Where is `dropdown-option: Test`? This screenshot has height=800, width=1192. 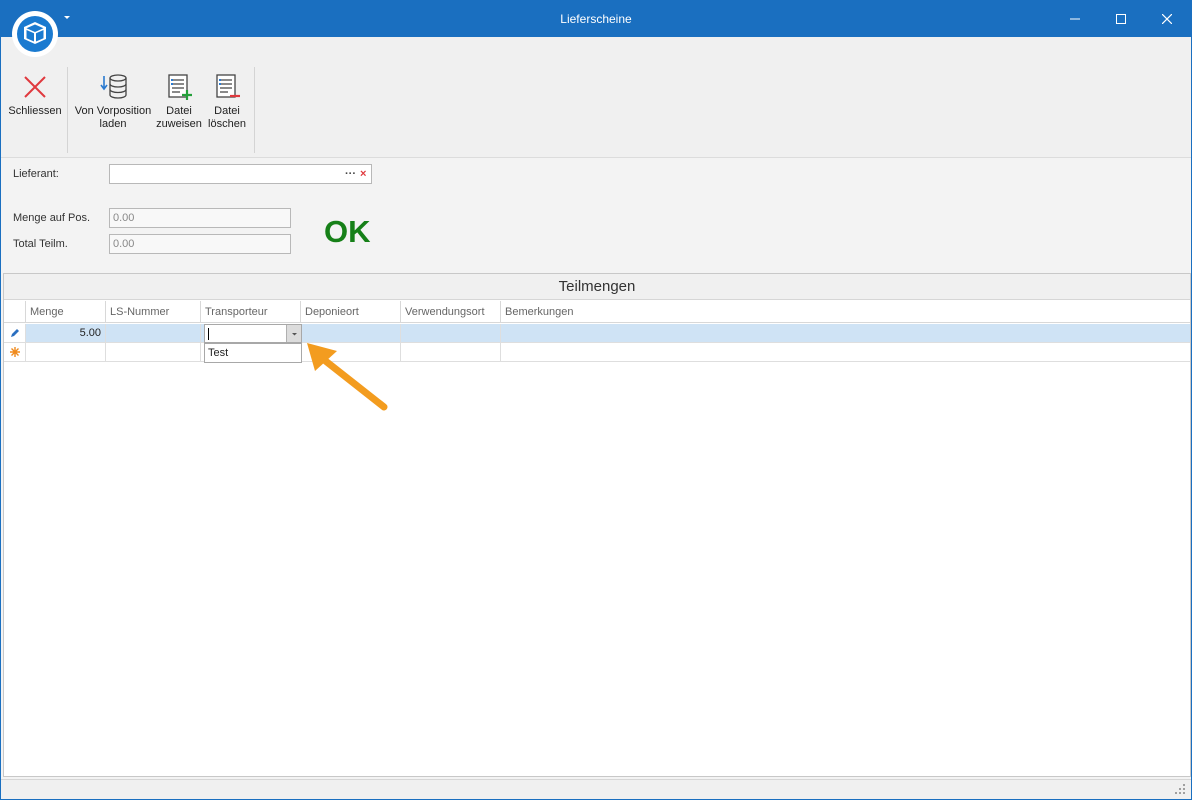
dropdown-option: Test is located at coordinates (253, 353).